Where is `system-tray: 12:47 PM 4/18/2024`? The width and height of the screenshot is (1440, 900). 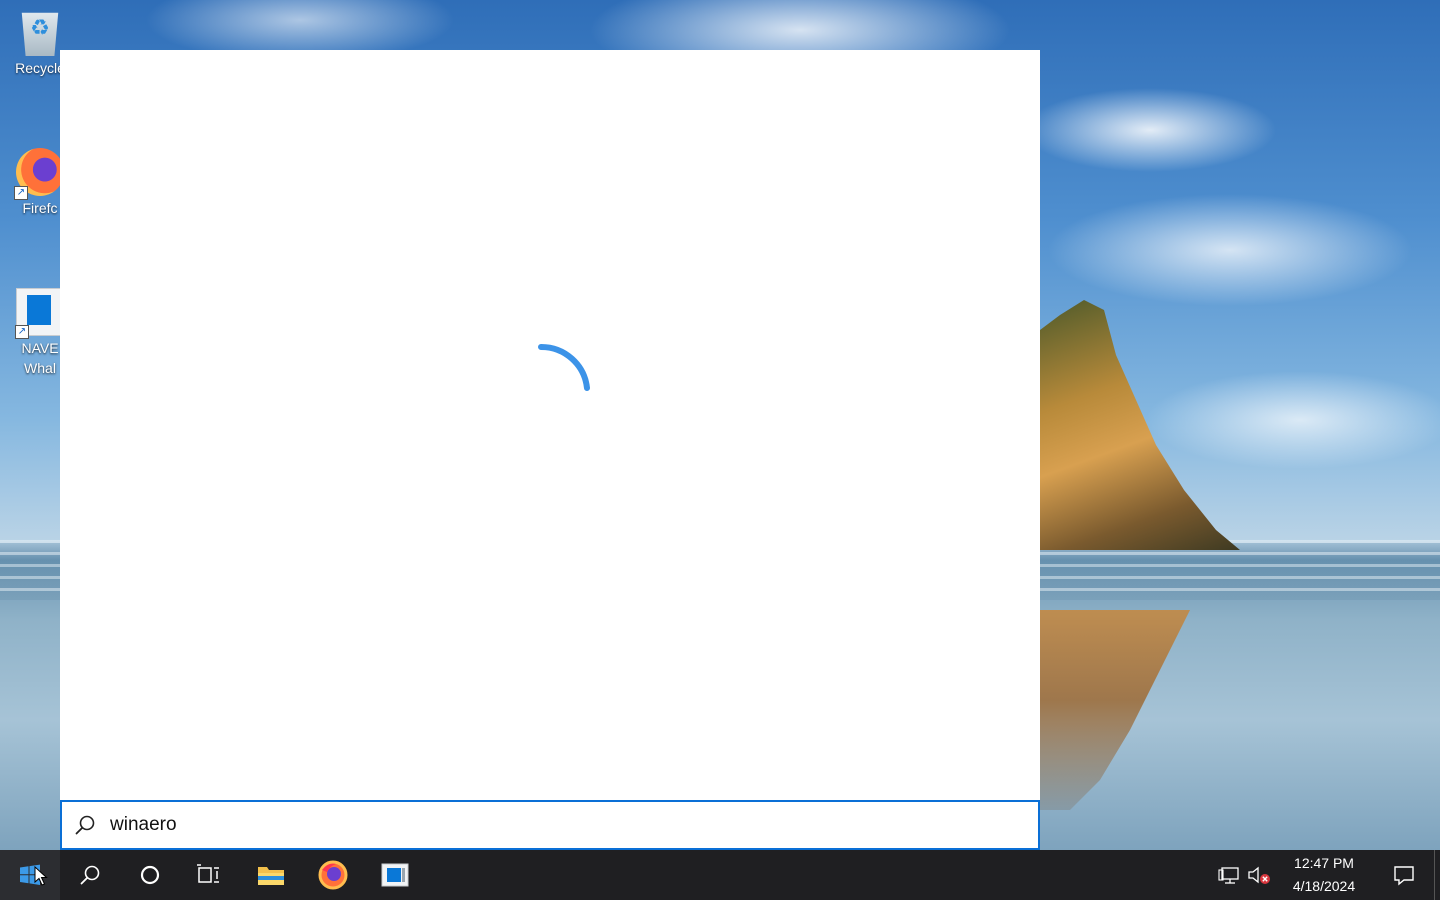
system-tray: 12:47 PM 4/18/2024 is located at coordinates (1327, 875).